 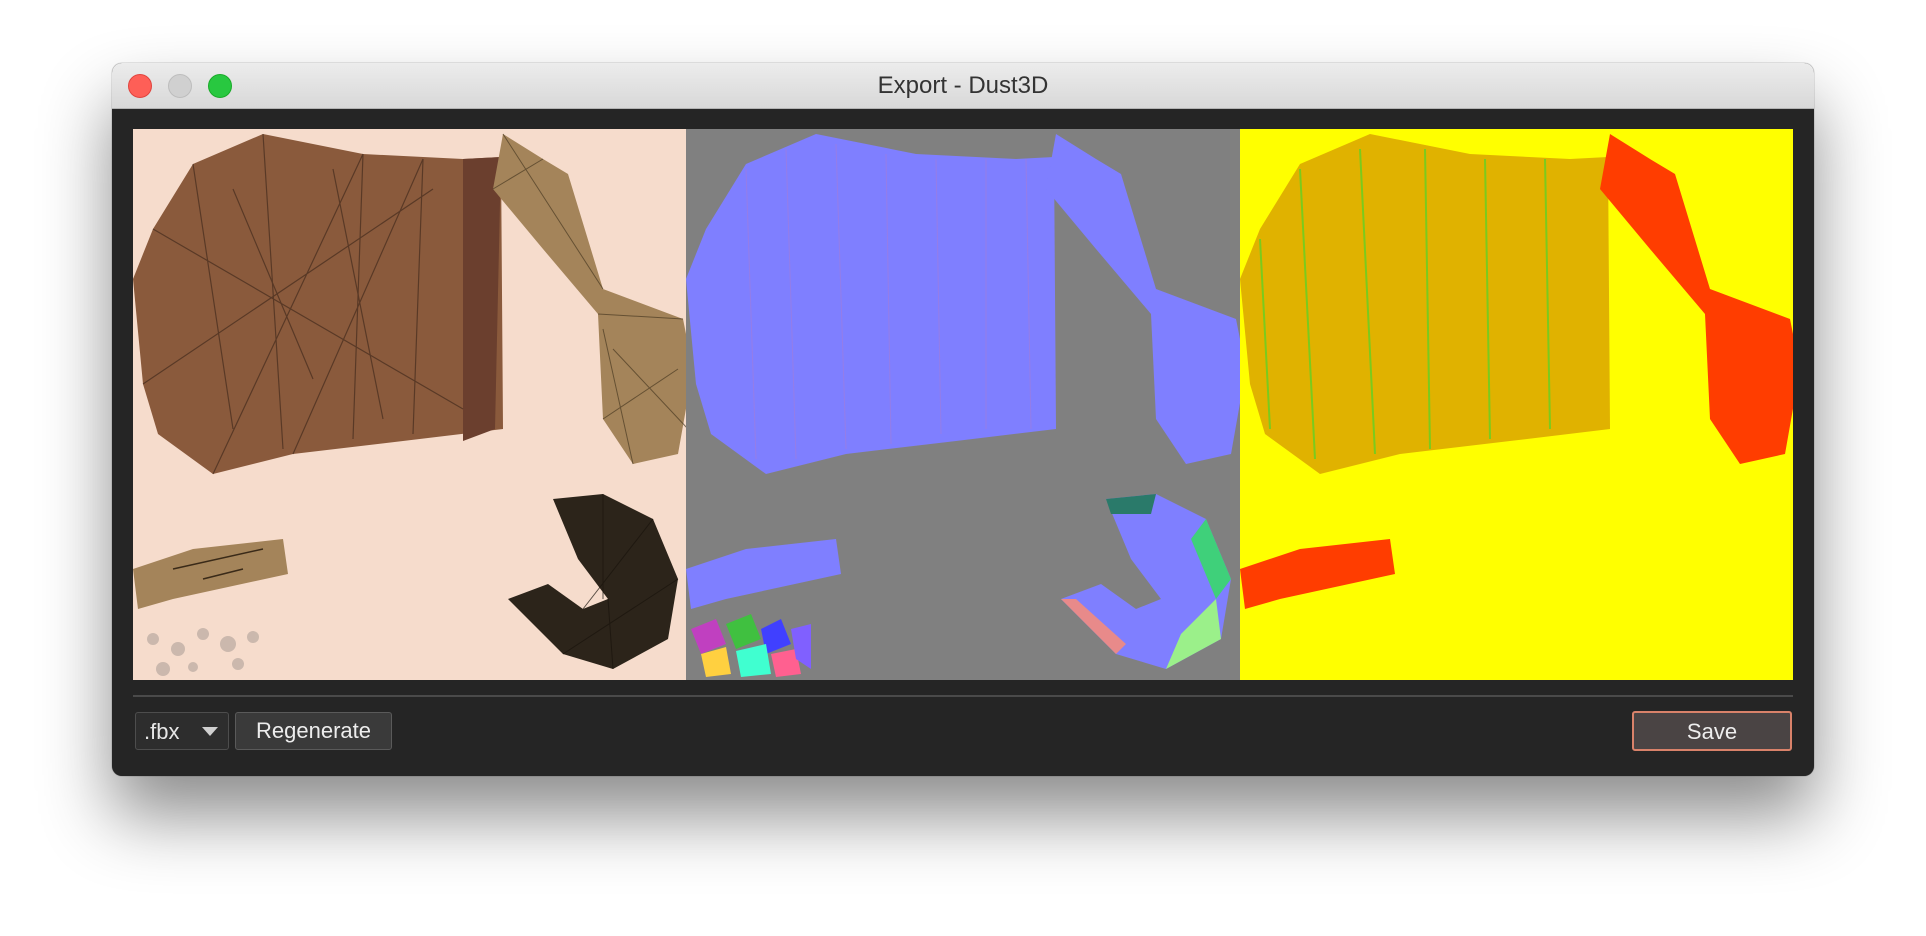 What do you see at coordinates (1712, 731) in the screenshot?
I see `save-button: Save` at bounding box center [1712, 731].